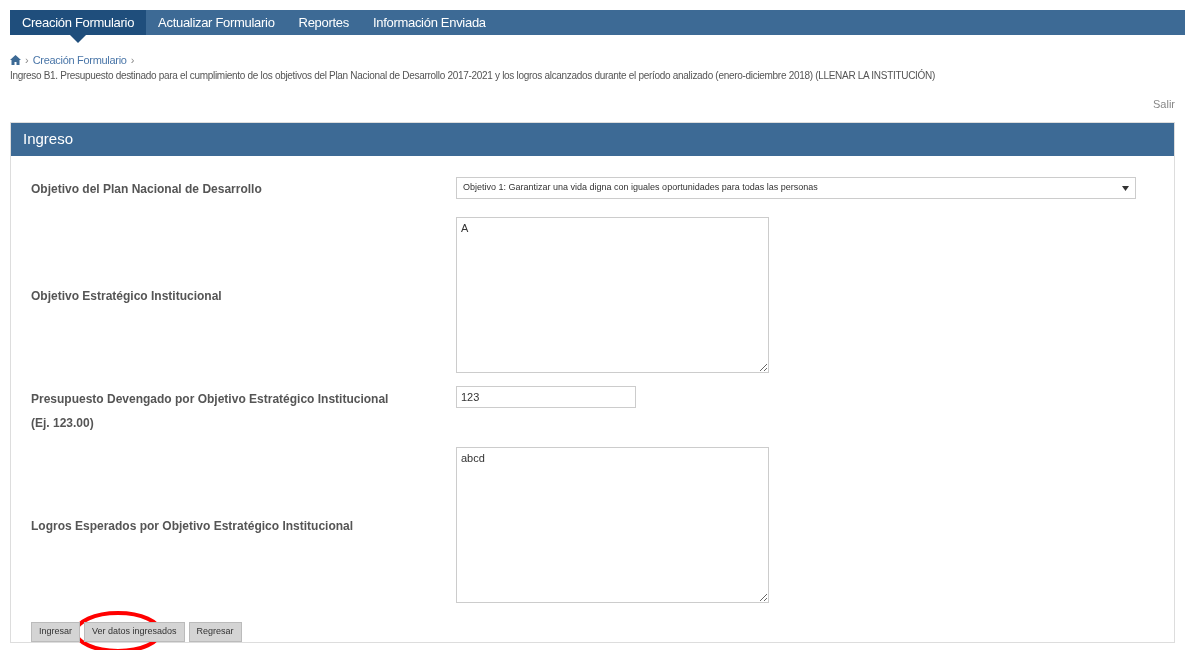  What do you see at coordinates (15, 60) in the screenshot?
I see `home-icon` at bounding box center [15, 60].